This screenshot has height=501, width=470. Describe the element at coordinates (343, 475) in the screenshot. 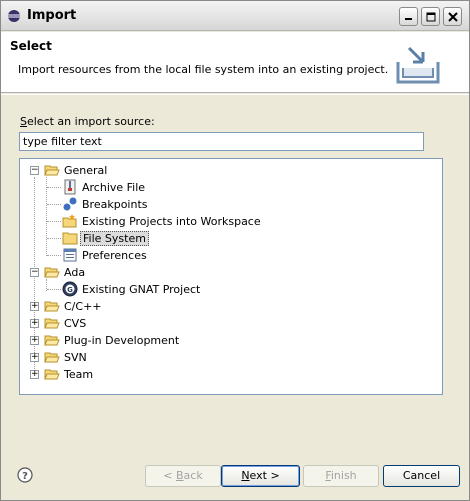

I see `finish-button-label: inish` at that location.